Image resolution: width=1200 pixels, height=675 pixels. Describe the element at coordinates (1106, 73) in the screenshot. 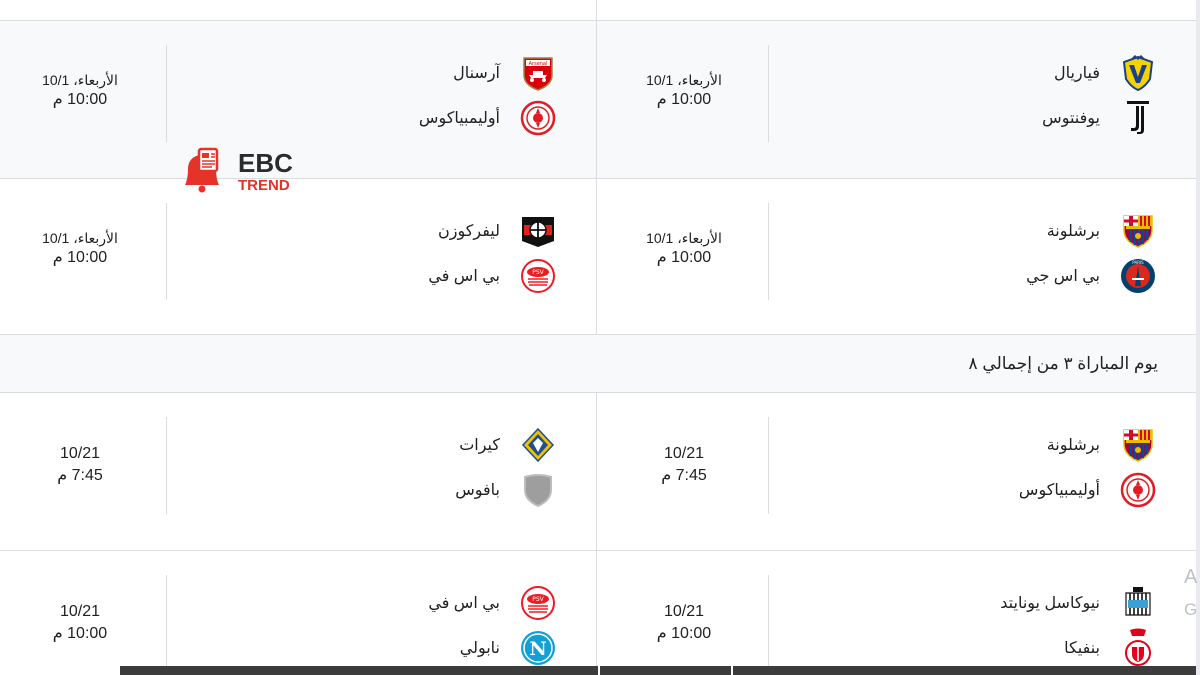

I see `team-home: فياريال` at that location.